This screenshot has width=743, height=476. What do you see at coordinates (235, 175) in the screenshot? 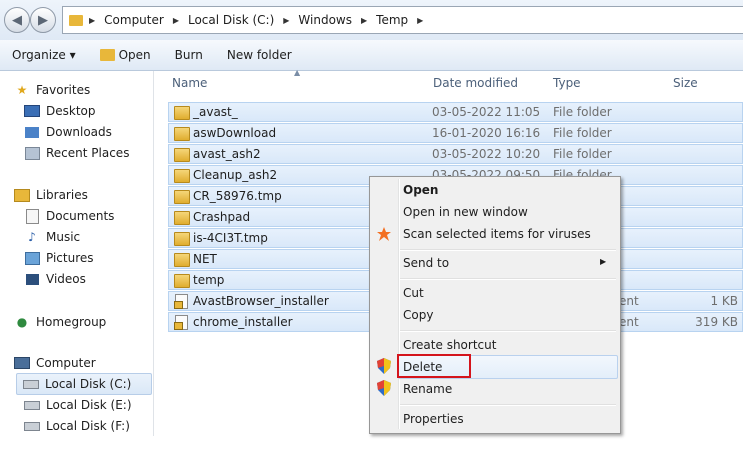
I see `file-name: Cleanup_ash2` at bounding box center [235, 175].